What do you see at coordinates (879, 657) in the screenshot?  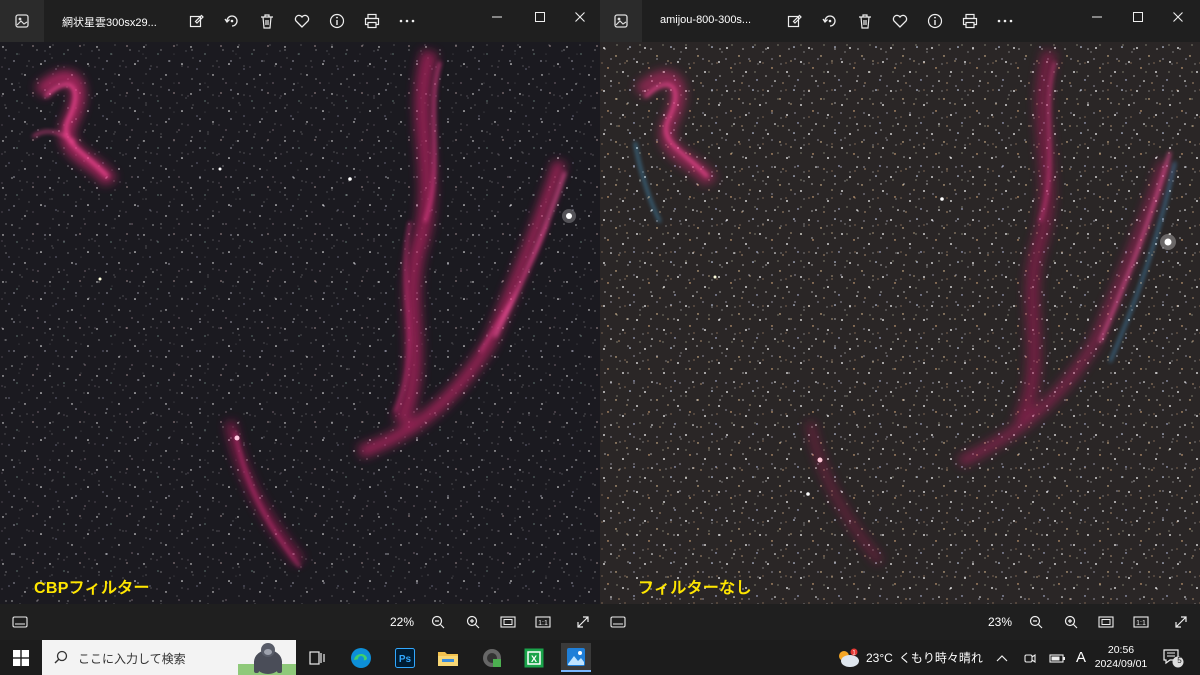 I see `weather-temp: 23°C` at bounding box center [879, 657].